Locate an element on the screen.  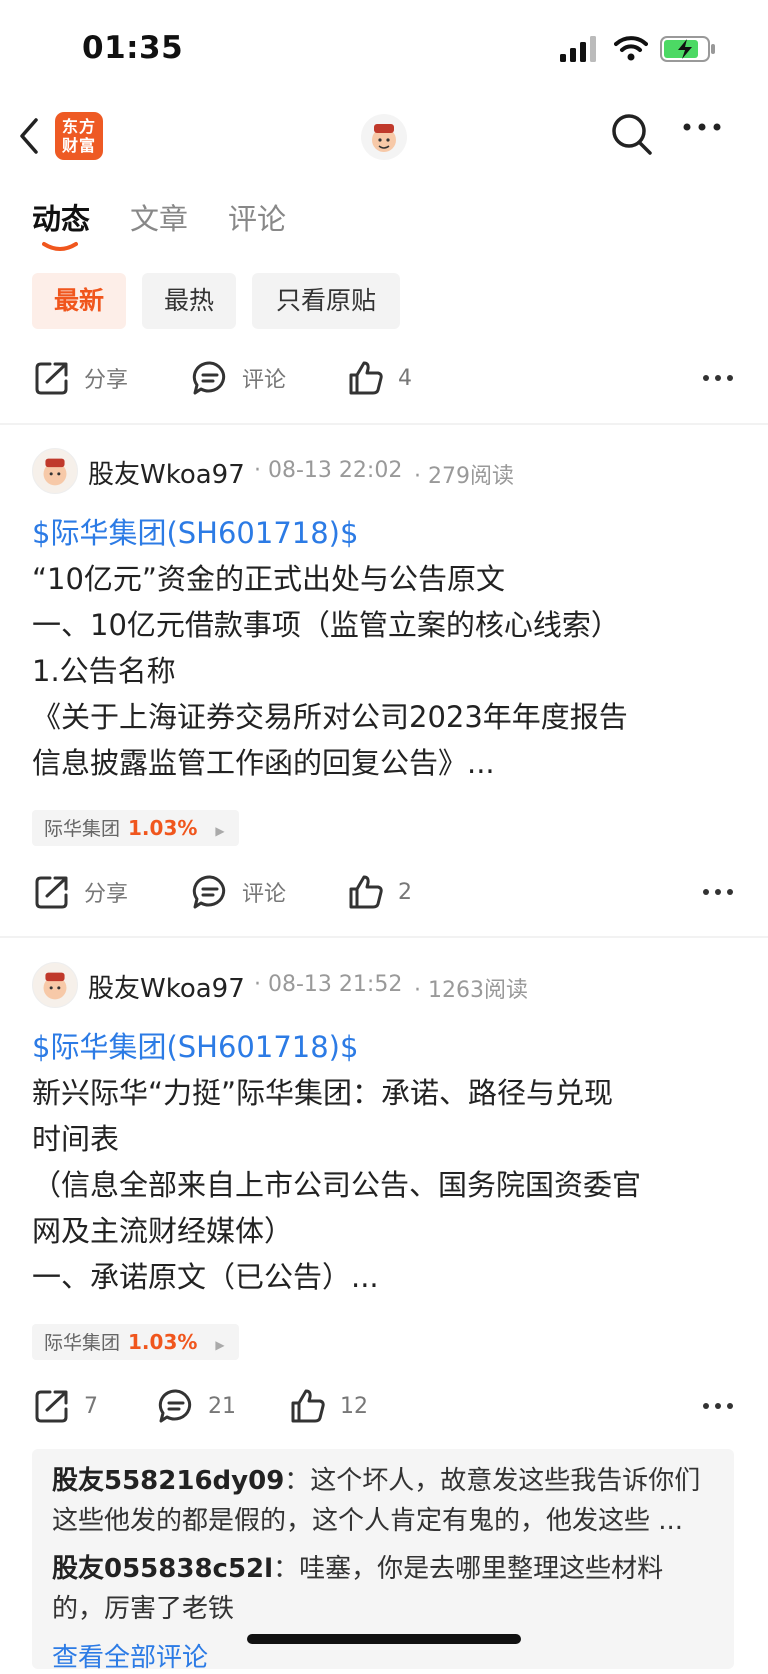
user-avatar is located at coordinates (384, 137).